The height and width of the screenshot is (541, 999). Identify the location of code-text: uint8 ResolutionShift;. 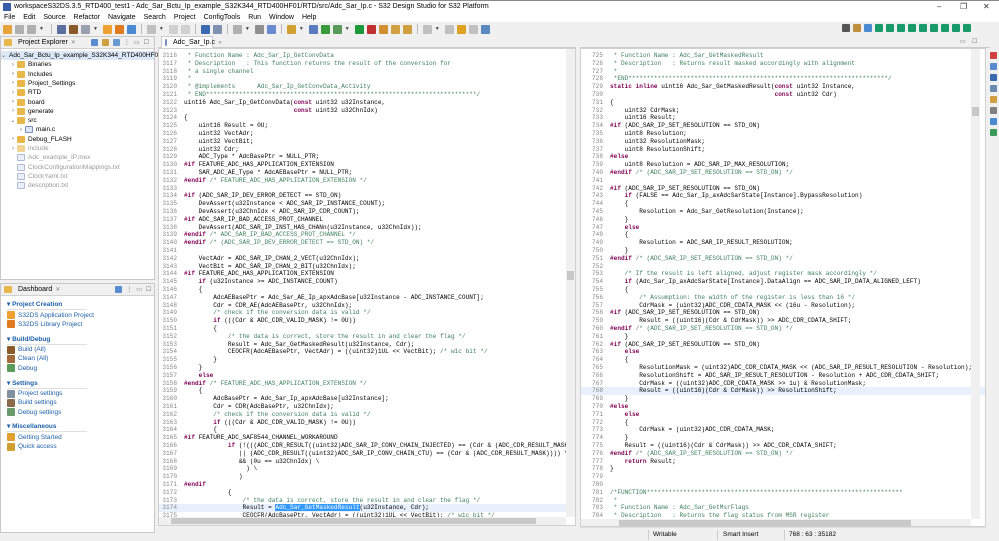
(657, 150).